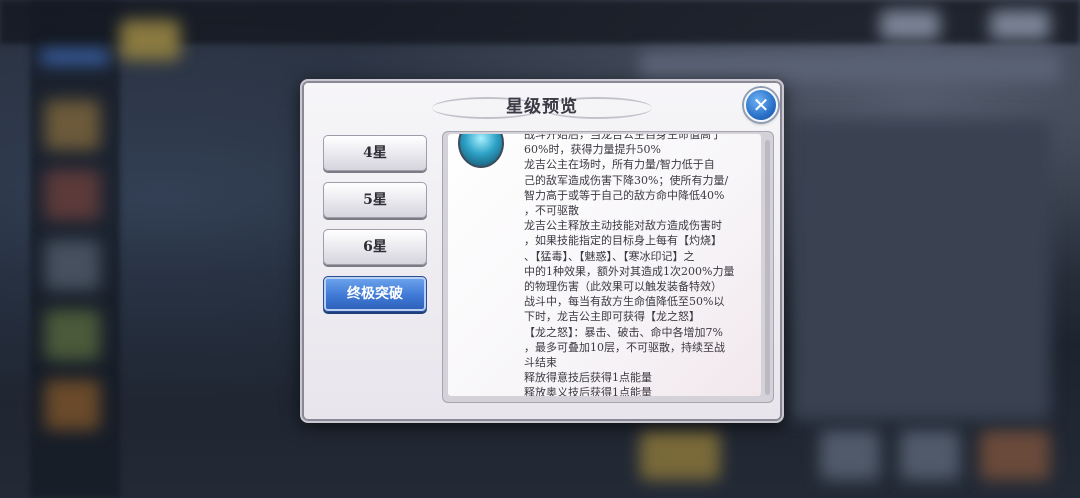  I want to click on dialog-title: 星级预览, so click(542, 107).